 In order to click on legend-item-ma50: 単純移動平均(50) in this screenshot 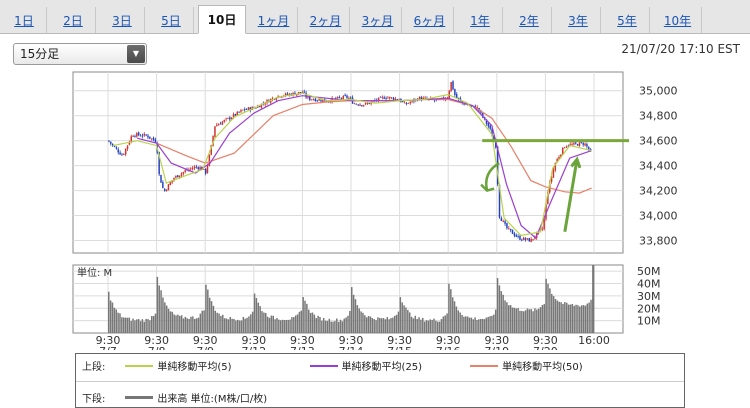, I will do `click(526, 365)`.